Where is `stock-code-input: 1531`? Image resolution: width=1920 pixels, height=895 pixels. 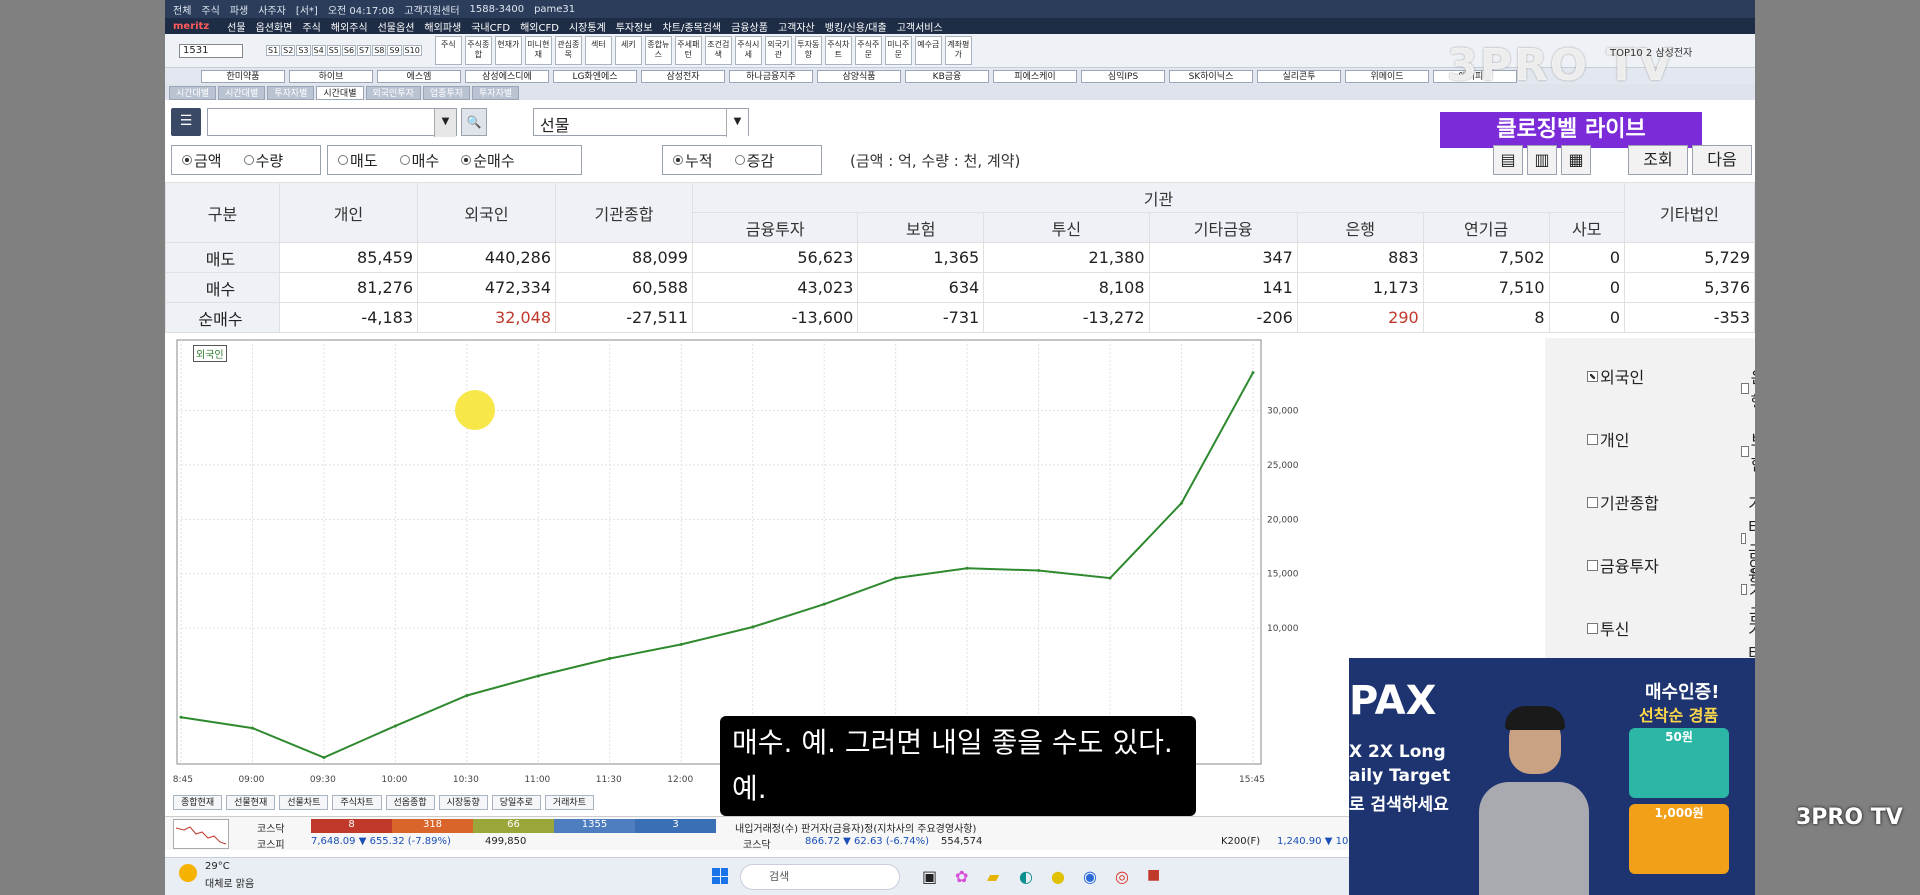 stock-code-input: 1531 is located at coordinates (211, 50).